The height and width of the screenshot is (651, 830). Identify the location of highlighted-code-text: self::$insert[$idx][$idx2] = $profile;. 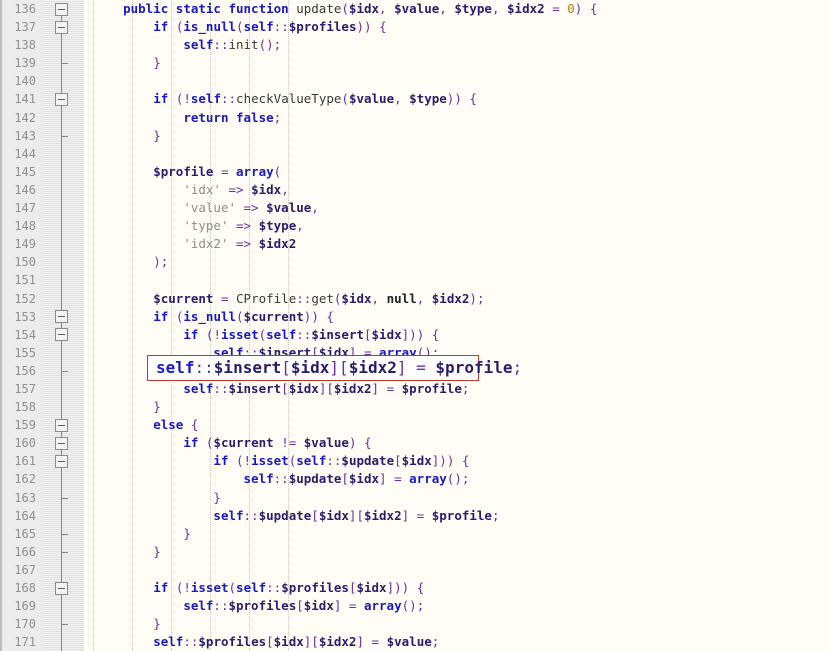
(339, 367).